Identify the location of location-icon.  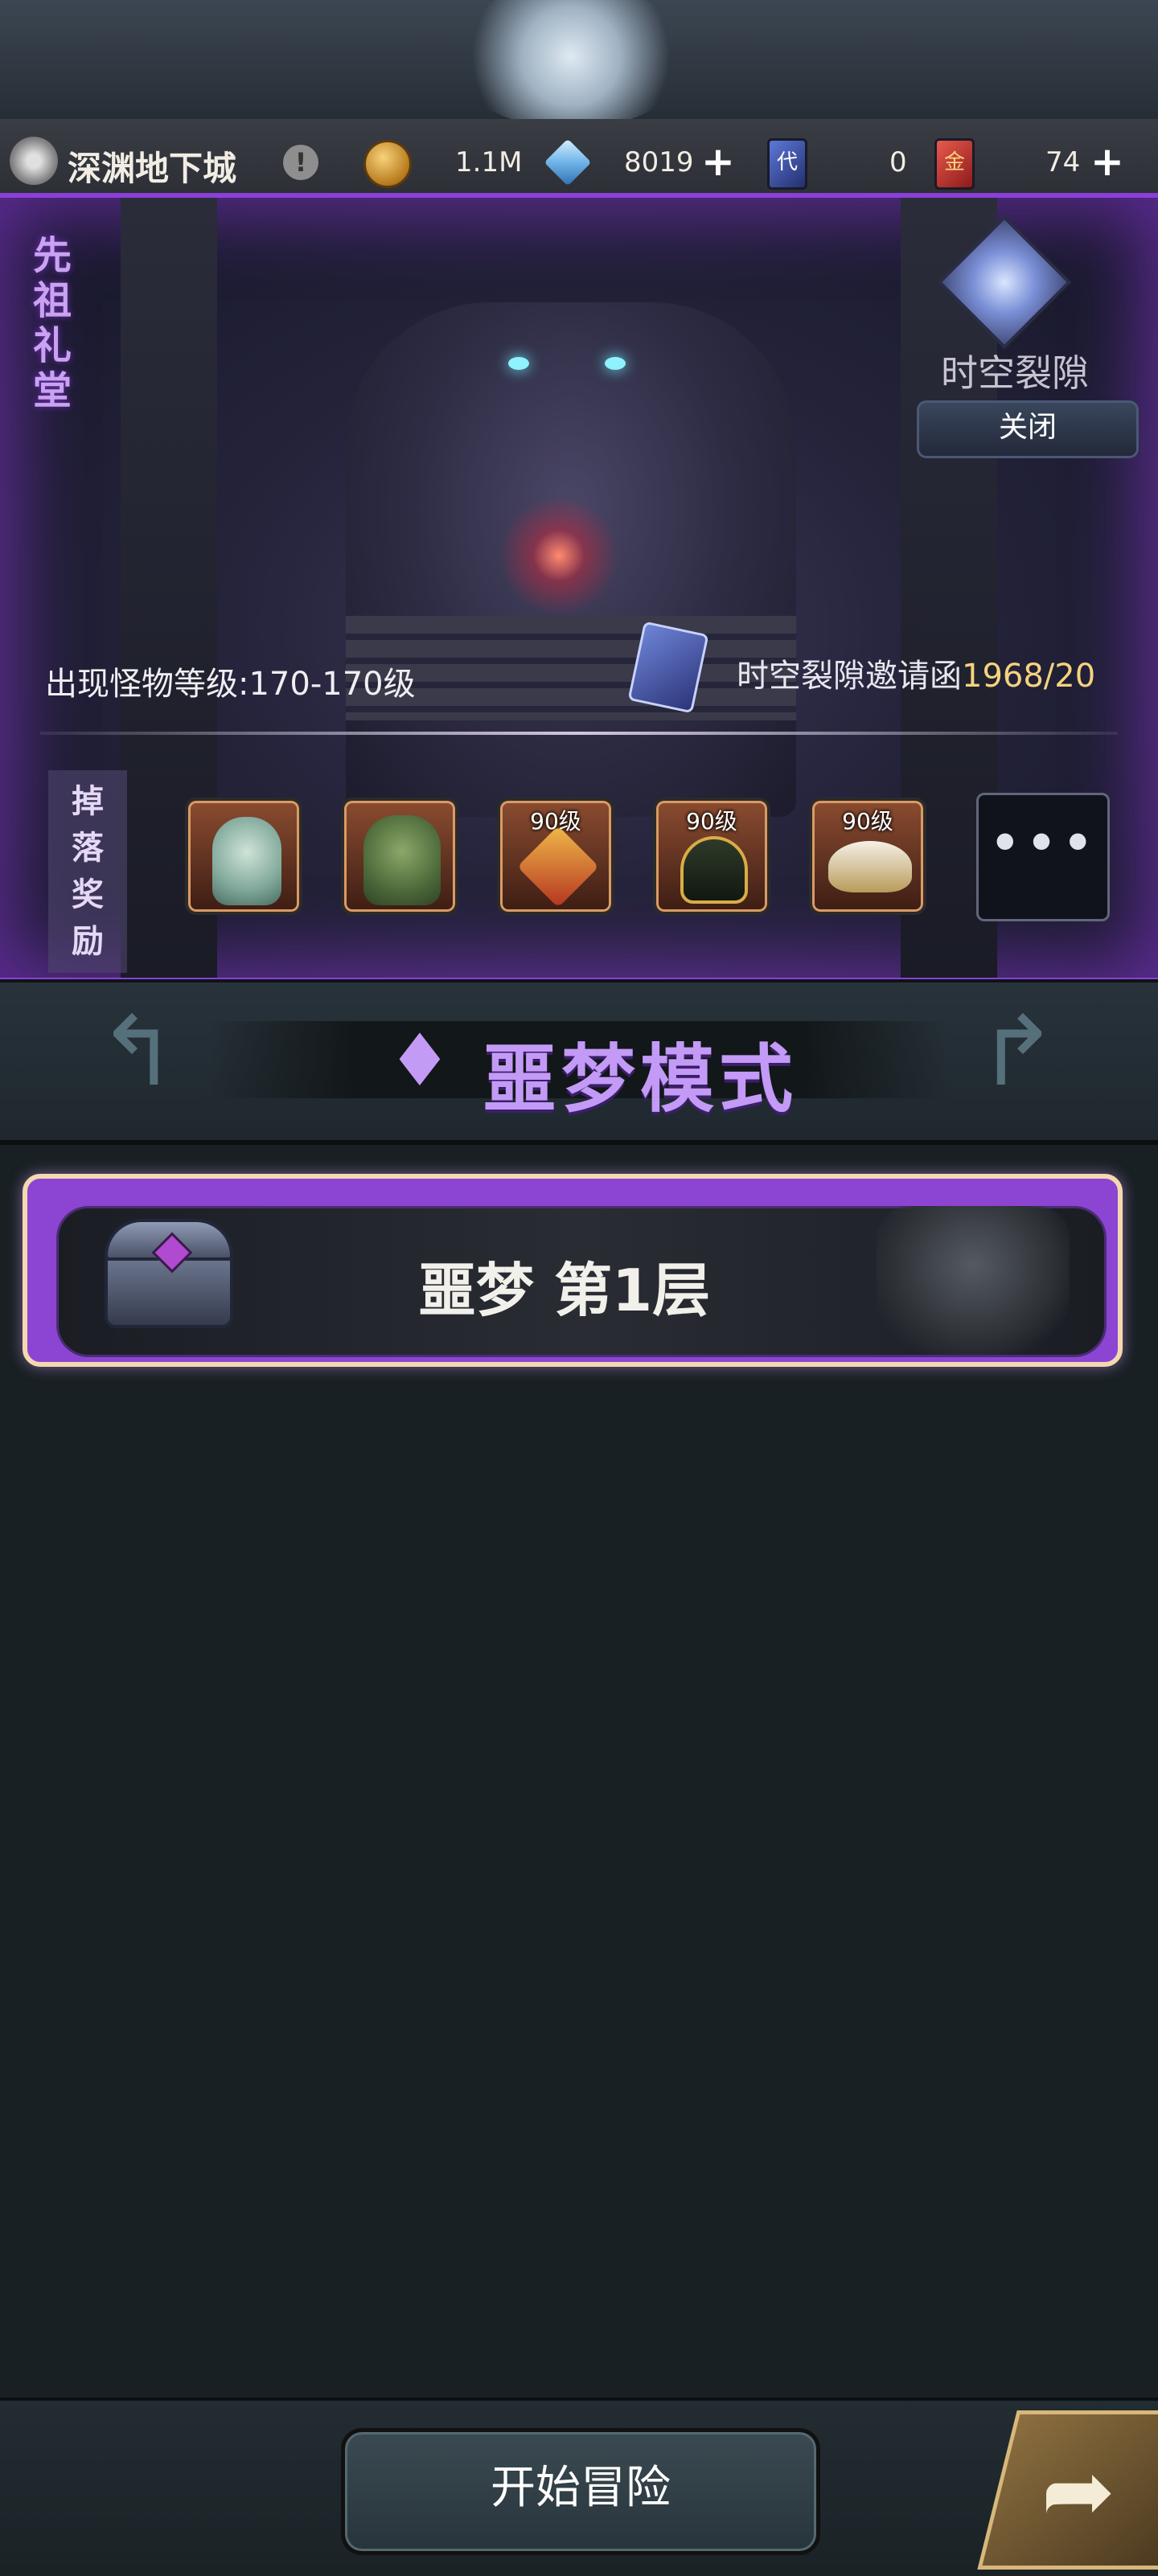
(34, 161).